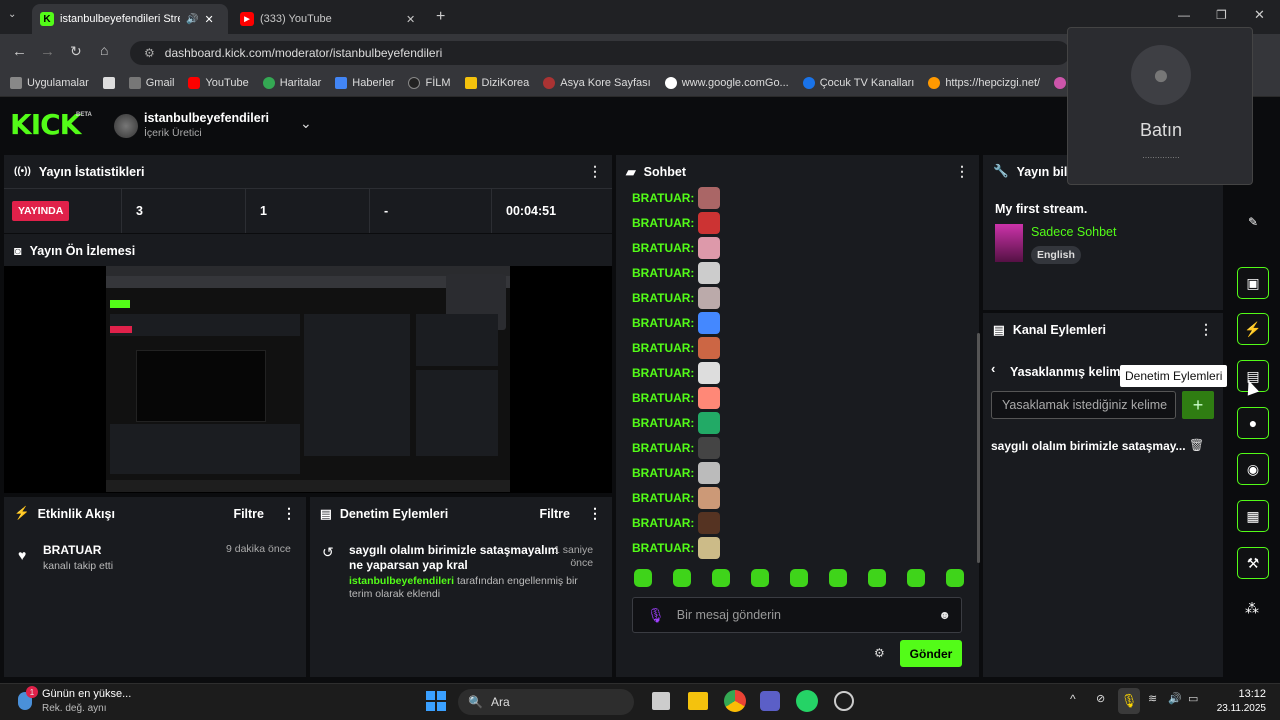 This screenshot has width=1280, height=720. What do you see at coordinates (1196, 445) in the screenshot?
I see `trash-icon: 🗑` at bounding box center [1196, 445].